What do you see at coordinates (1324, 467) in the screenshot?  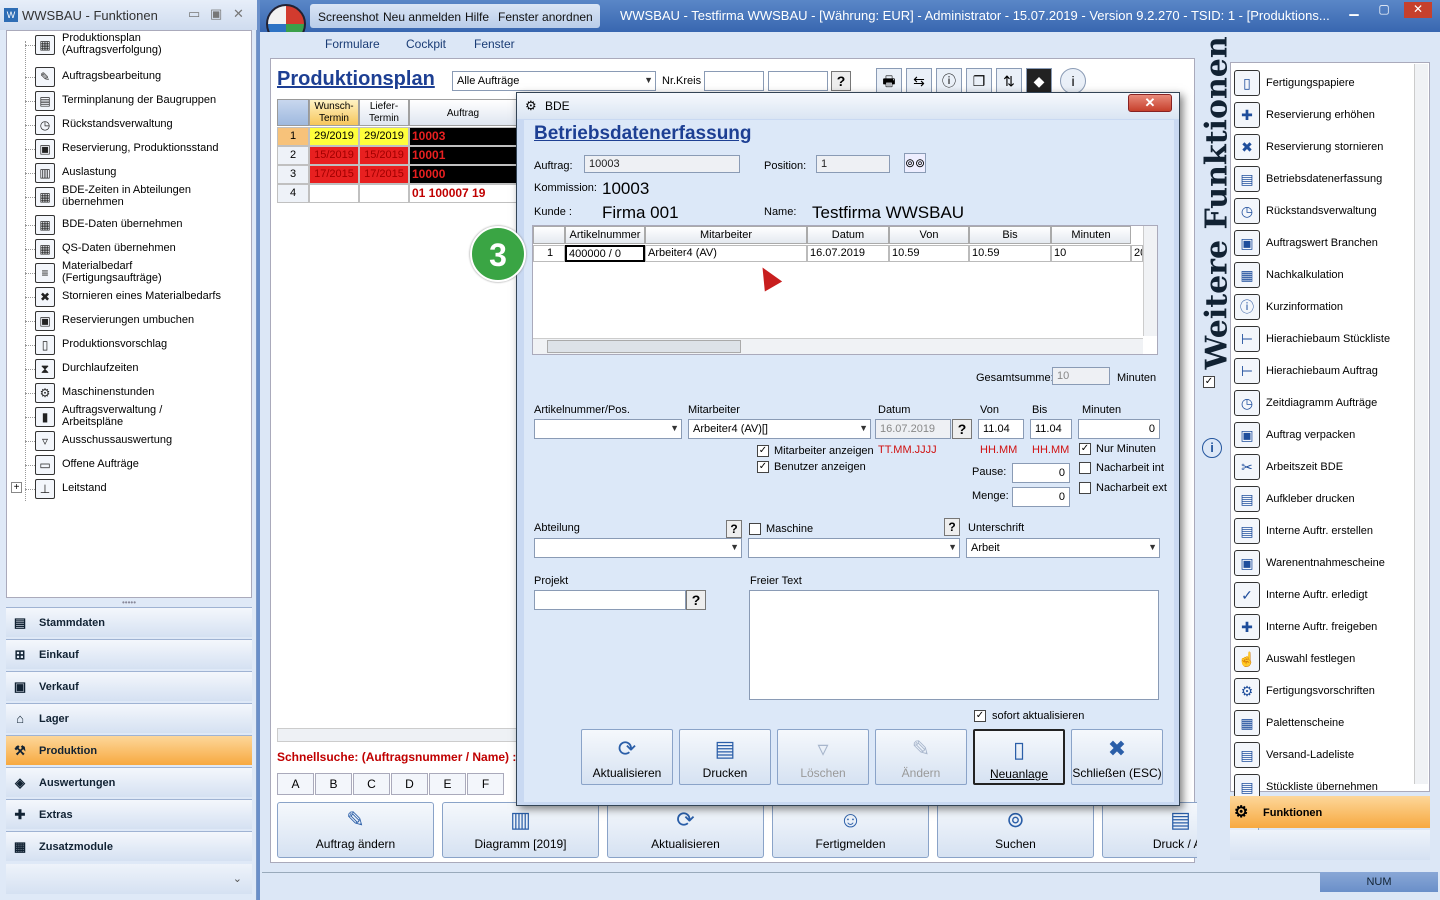 I see `right-function-item: ✂ Arbeitszeit BDE` at bounding box center [1324, 467].